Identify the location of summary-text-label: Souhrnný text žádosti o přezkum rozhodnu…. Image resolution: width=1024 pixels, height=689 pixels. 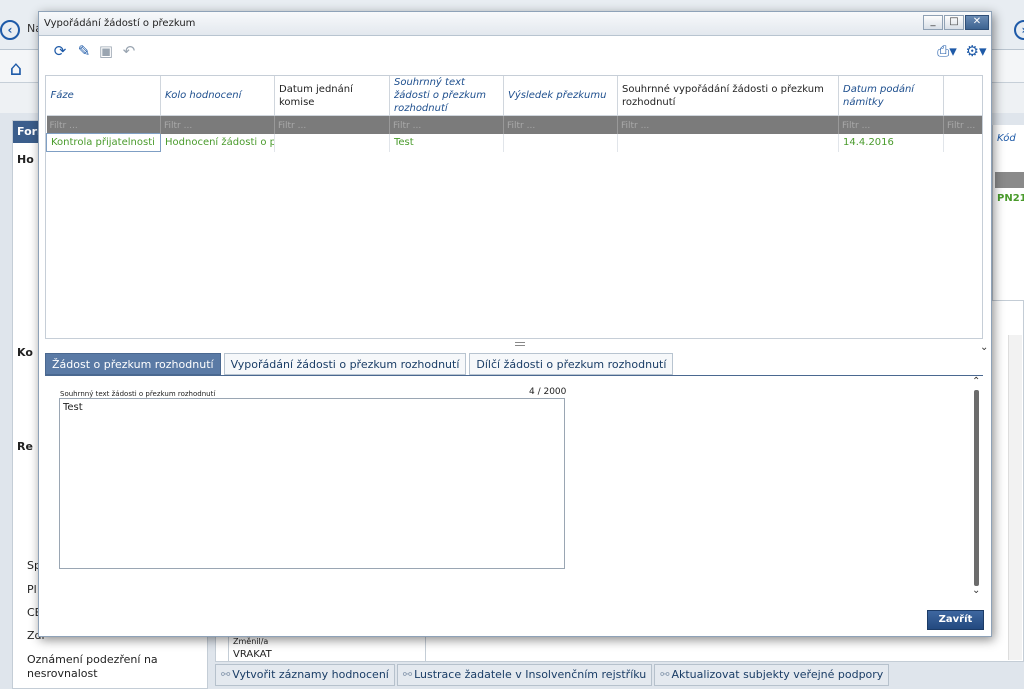
(138, 394).